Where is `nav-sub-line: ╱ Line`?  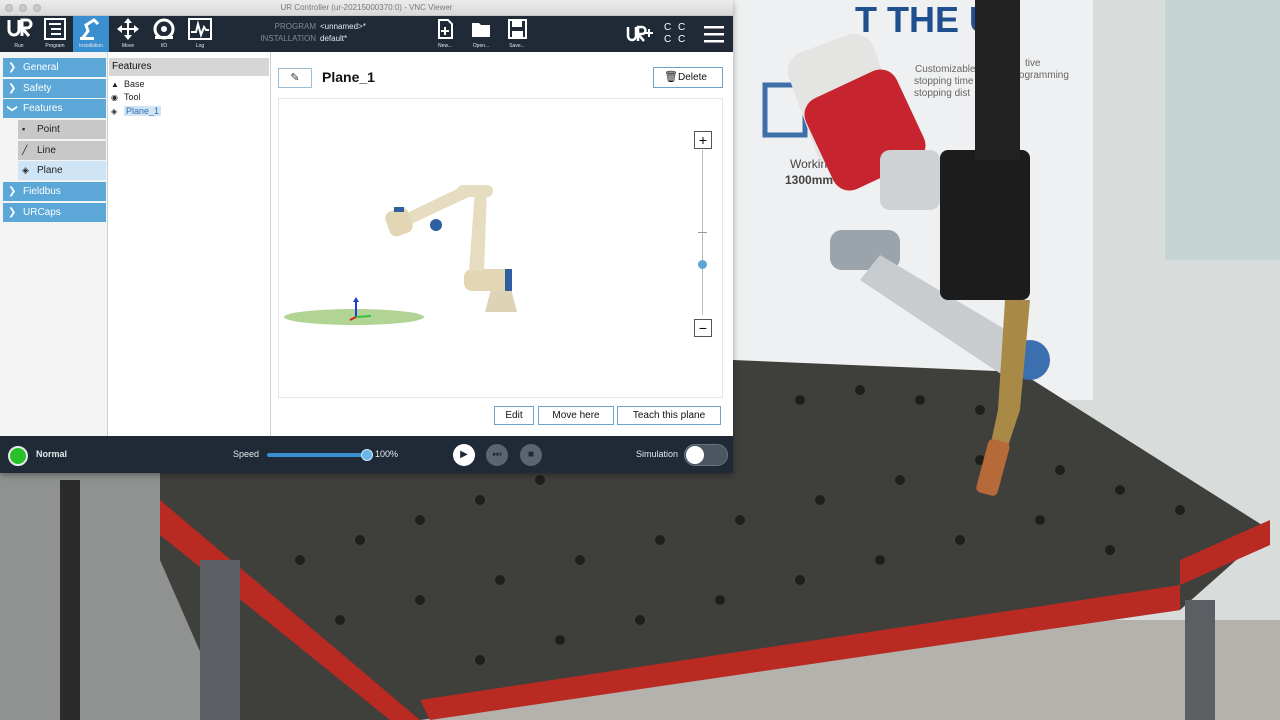
nav-sub-line: ╱ Line is located at coordinates (62, 150).